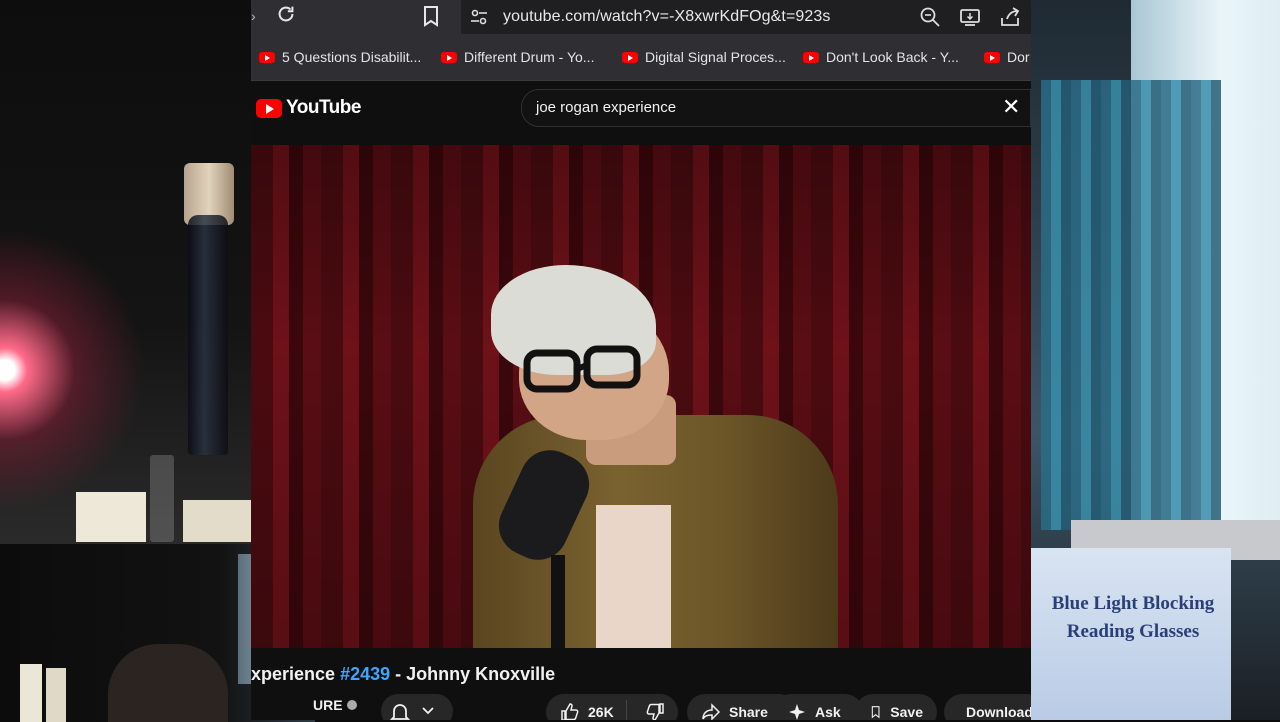 This screenshot has height=722, width=1280. Describe the element at coordinates (930, 19) in the screenshot. I see `zoom-icon` at that location.